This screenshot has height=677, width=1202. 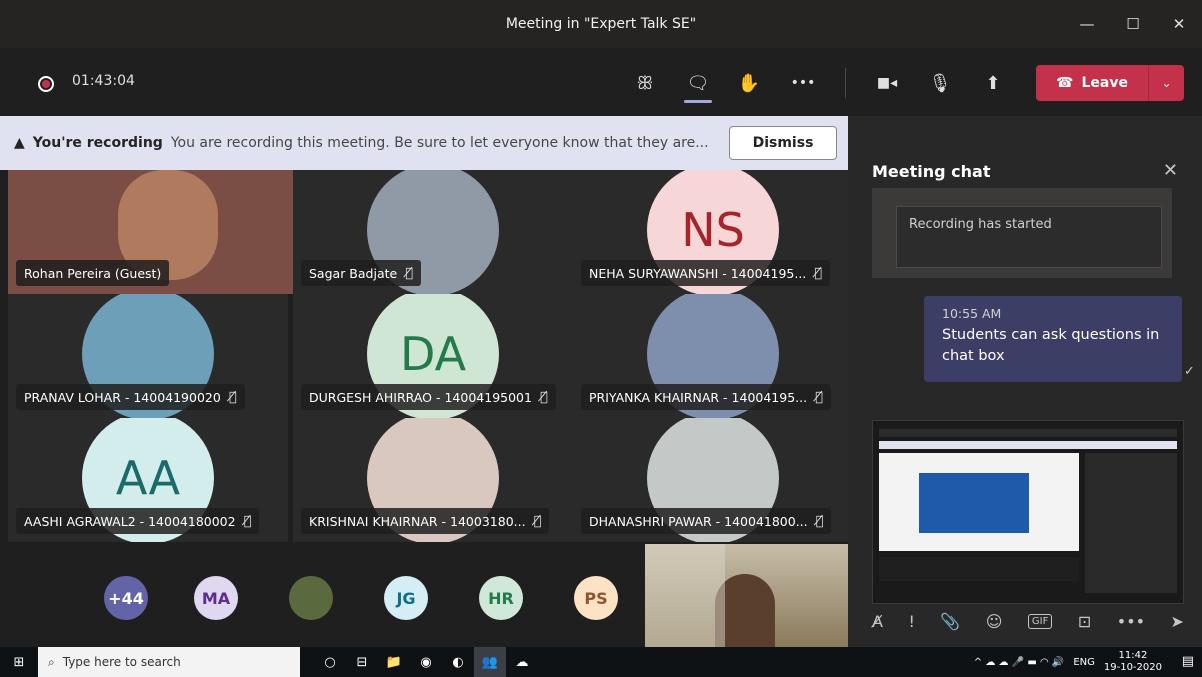 I want to click on banner-title: You're recording, so click(x=97, y=143).